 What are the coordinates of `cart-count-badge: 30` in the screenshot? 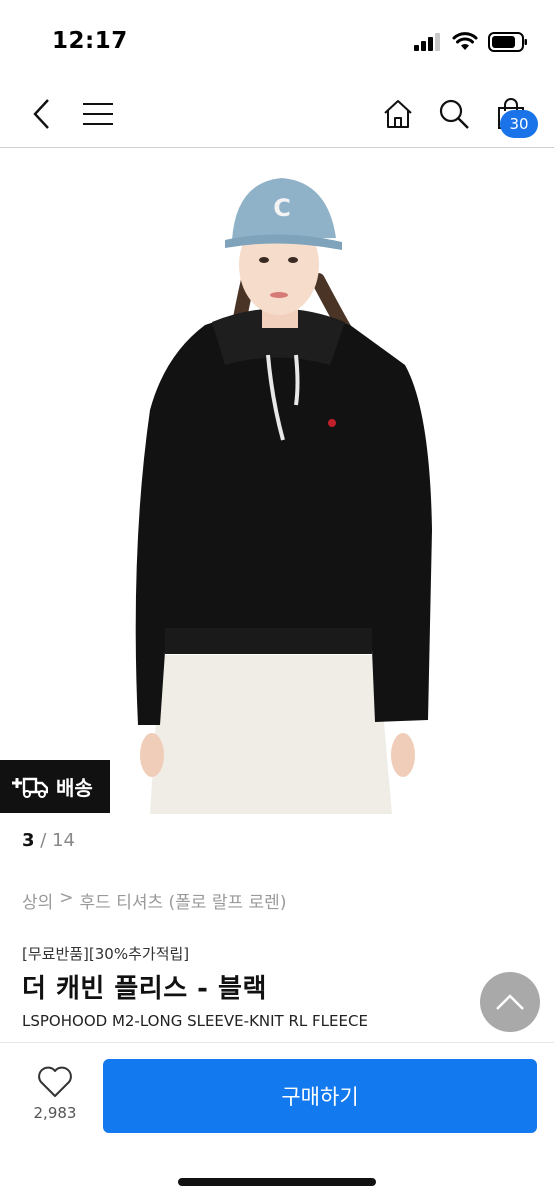 It's located at (519, 124).